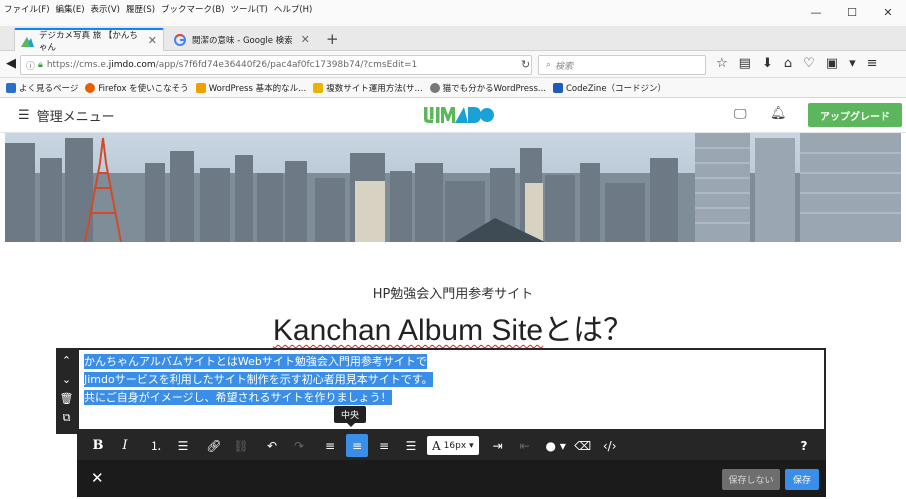 The height and width of the screenshot is (499, 906). Describe the element at coordinates (192, 9) in the screenshot. I see `menu-bookmarks: ブックマーク(B)` at that location.